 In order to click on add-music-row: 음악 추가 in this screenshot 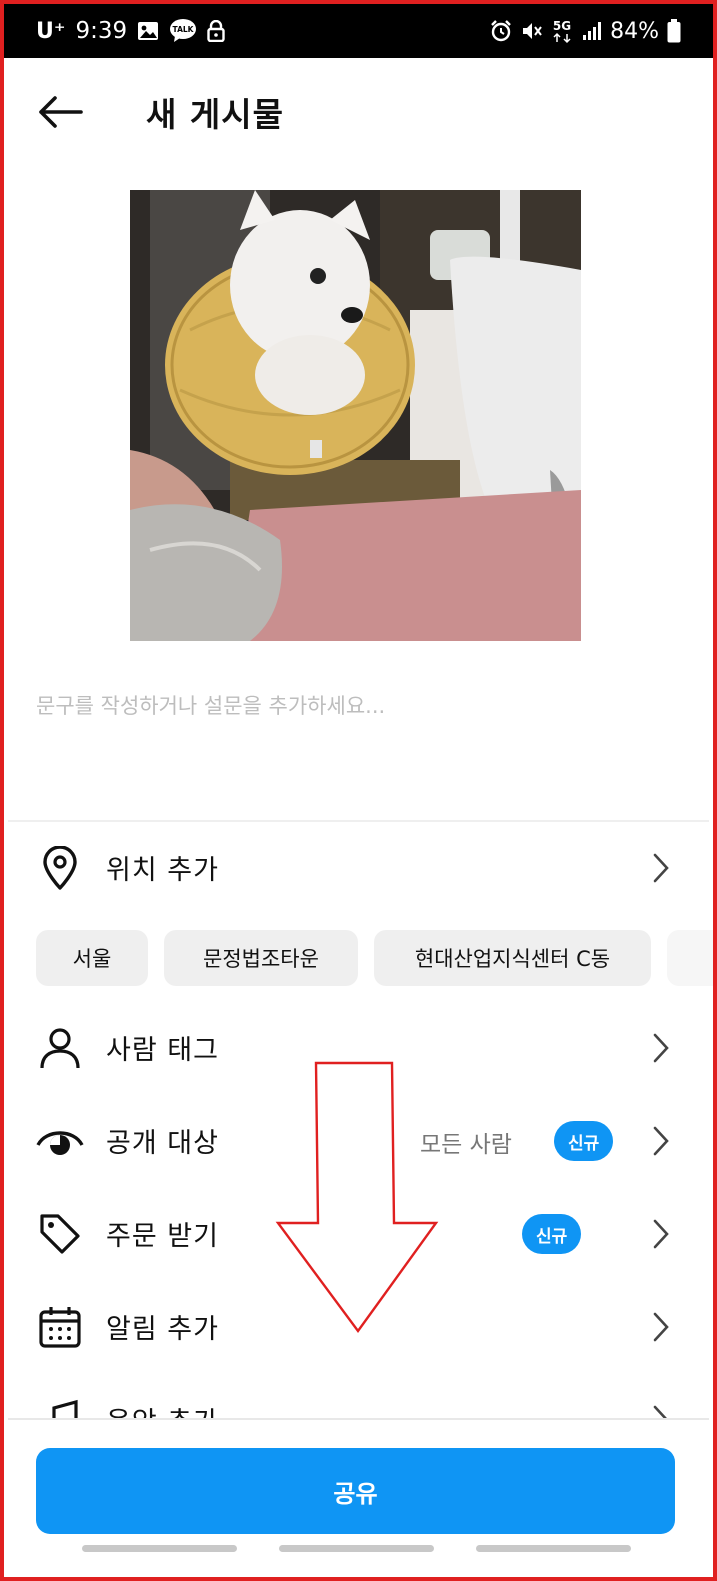, I will do `click(358, 1398)`.